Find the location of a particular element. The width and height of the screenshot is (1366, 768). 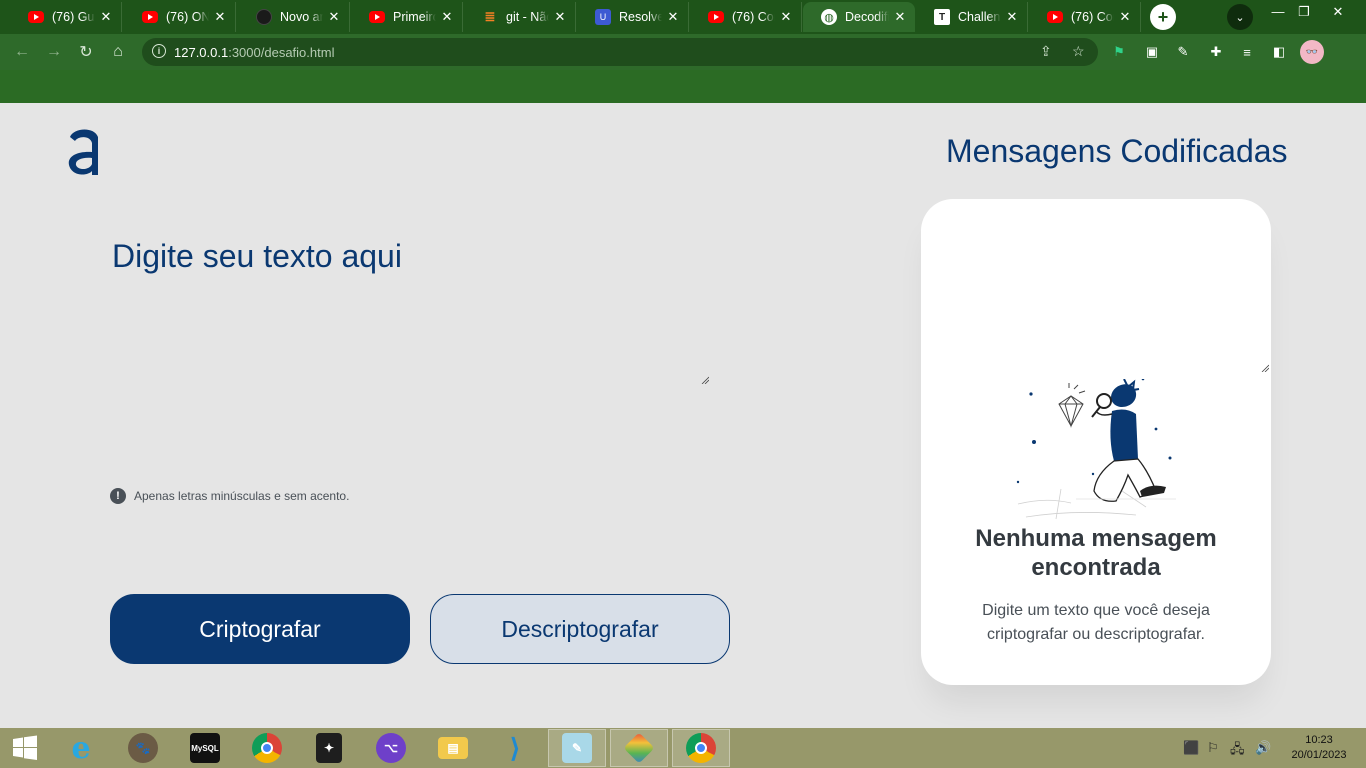

input-hint: ! Apenas letras minúsculas e sem acento. is located at coordinates (229, 496).